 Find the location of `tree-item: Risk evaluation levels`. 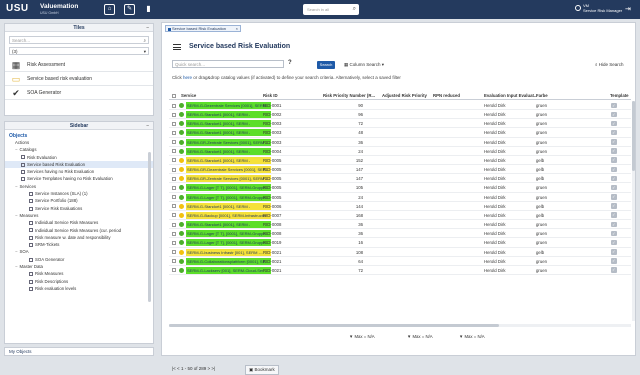

tree-item: Risk evaluation levels is located at coordinates (79, 288).